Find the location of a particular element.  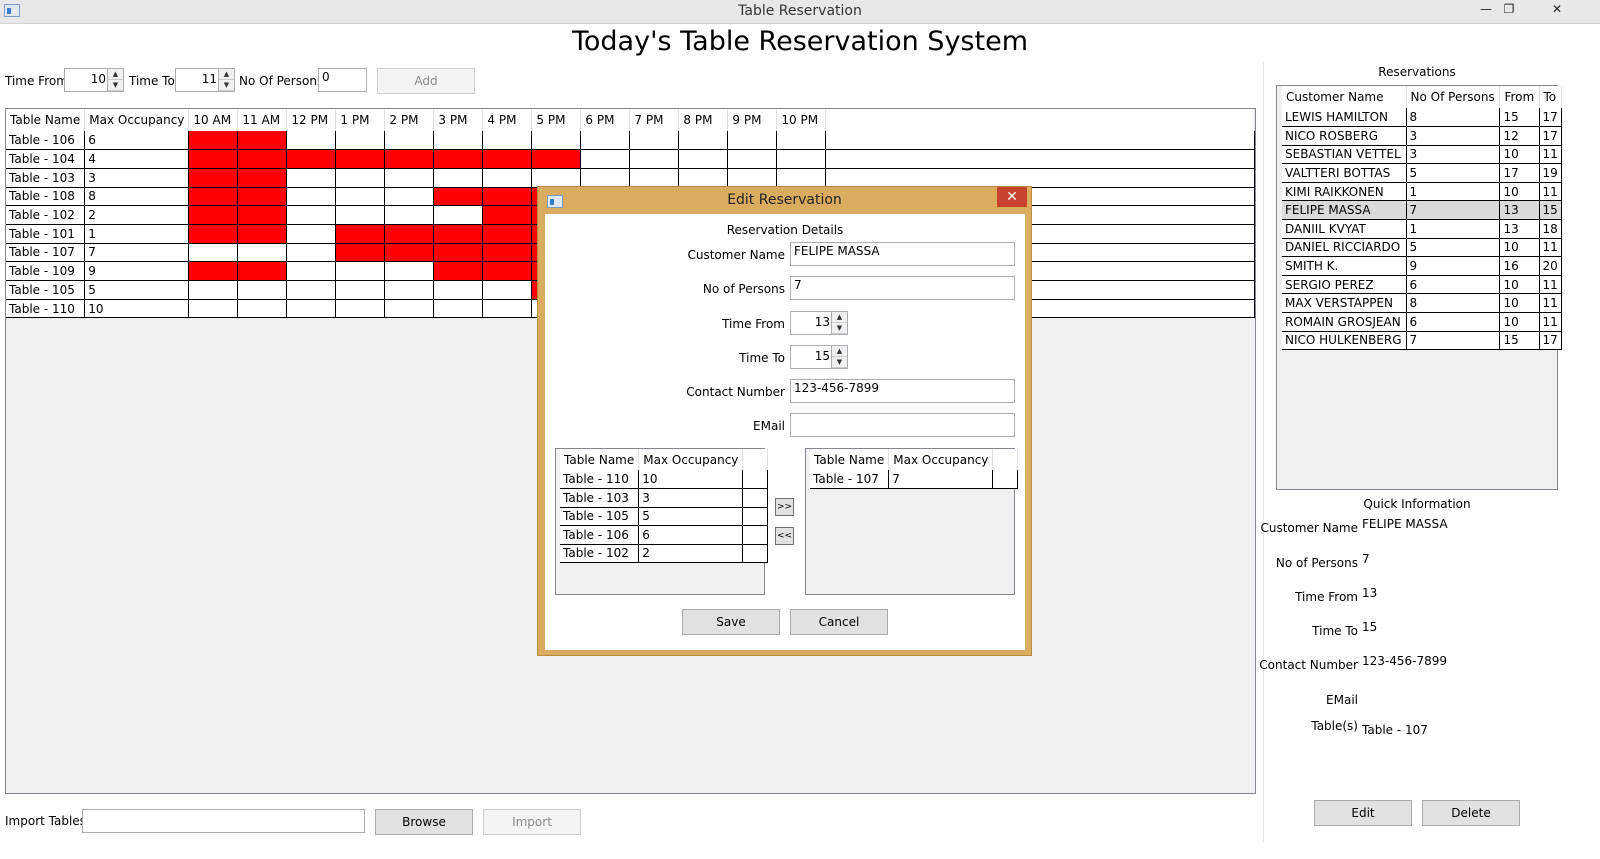

reservation-row: SMITH K. 9 16 20 is located at coordinates (1422, 266).